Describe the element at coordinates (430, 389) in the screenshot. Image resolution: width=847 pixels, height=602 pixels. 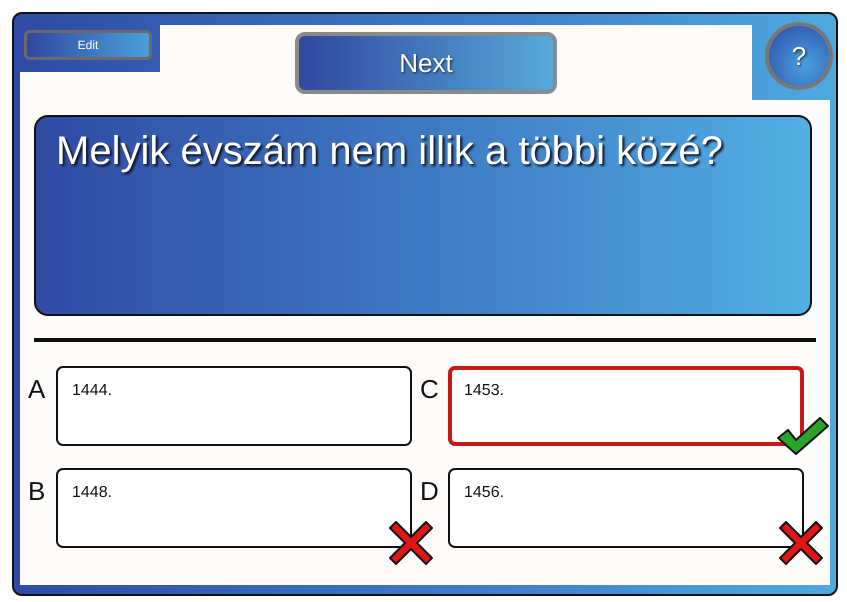
I see `answer-letter: C` at that location.